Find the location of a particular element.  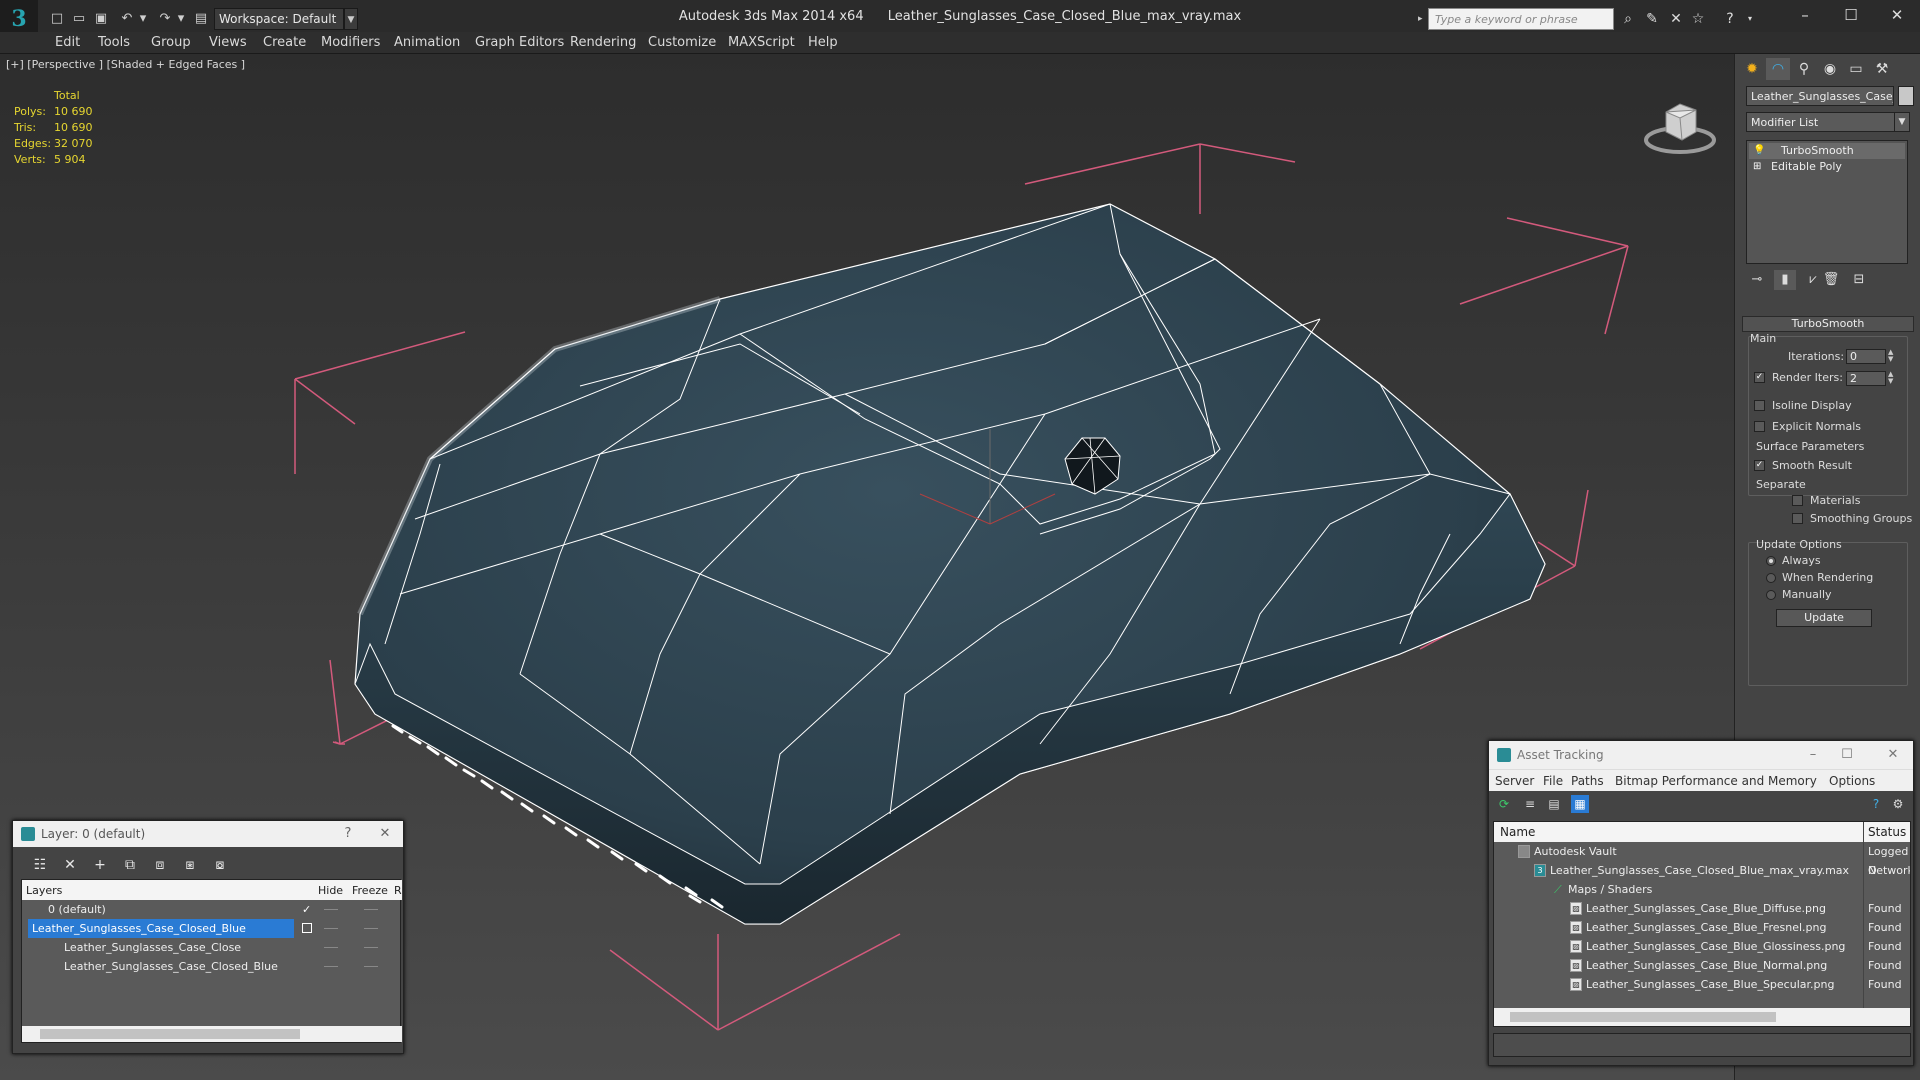

delete-layer-icon: ✕ is located at coordinates (70, 865).